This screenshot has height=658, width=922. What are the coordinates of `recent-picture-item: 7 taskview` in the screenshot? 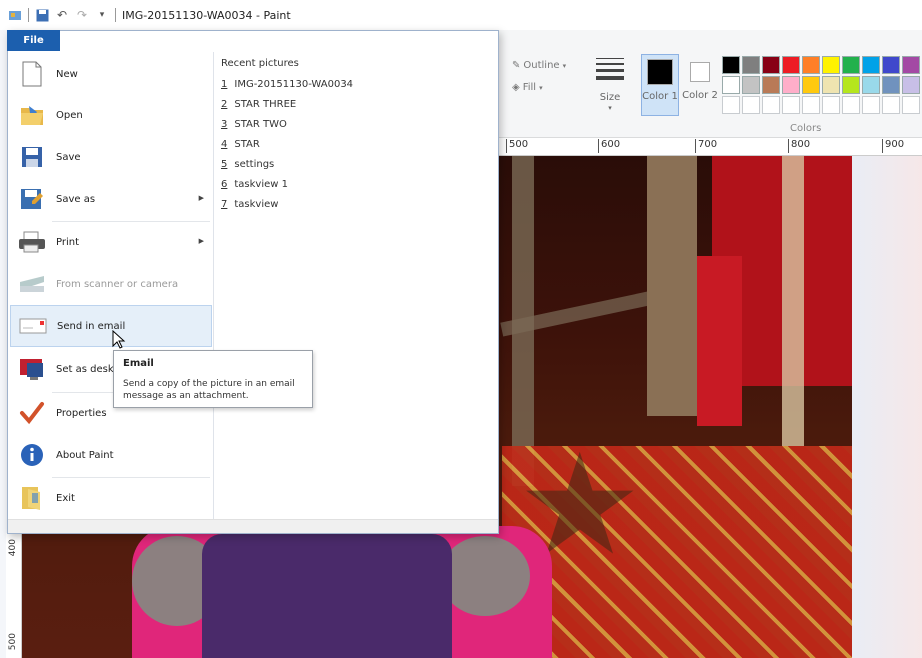 It's located at (356, 209).